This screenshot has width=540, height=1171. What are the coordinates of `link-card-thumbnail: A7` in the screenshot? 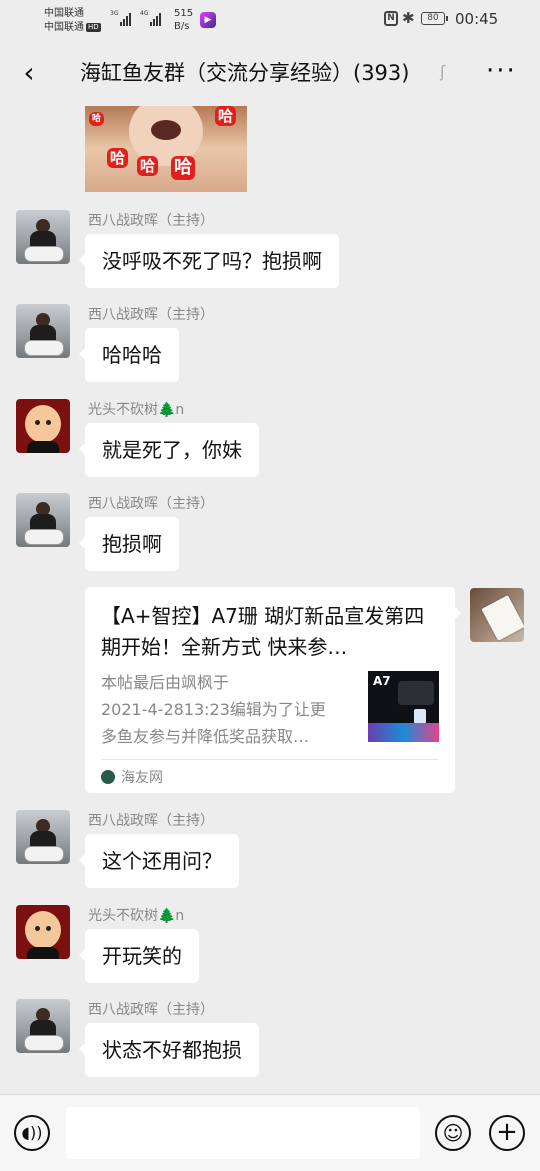 It's located at (403, 706).